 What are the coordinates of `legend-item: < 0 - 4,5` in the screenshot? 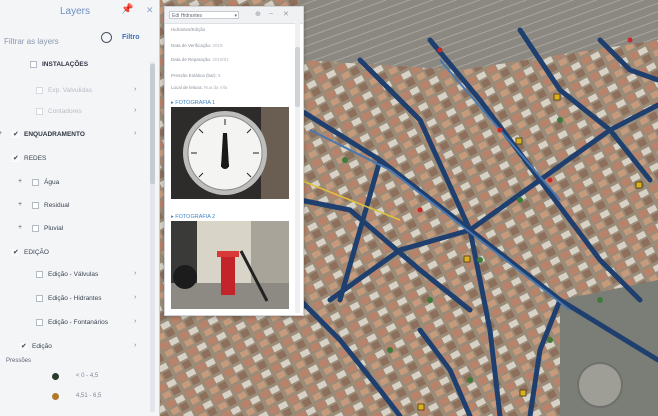 It's located at (82, 377).